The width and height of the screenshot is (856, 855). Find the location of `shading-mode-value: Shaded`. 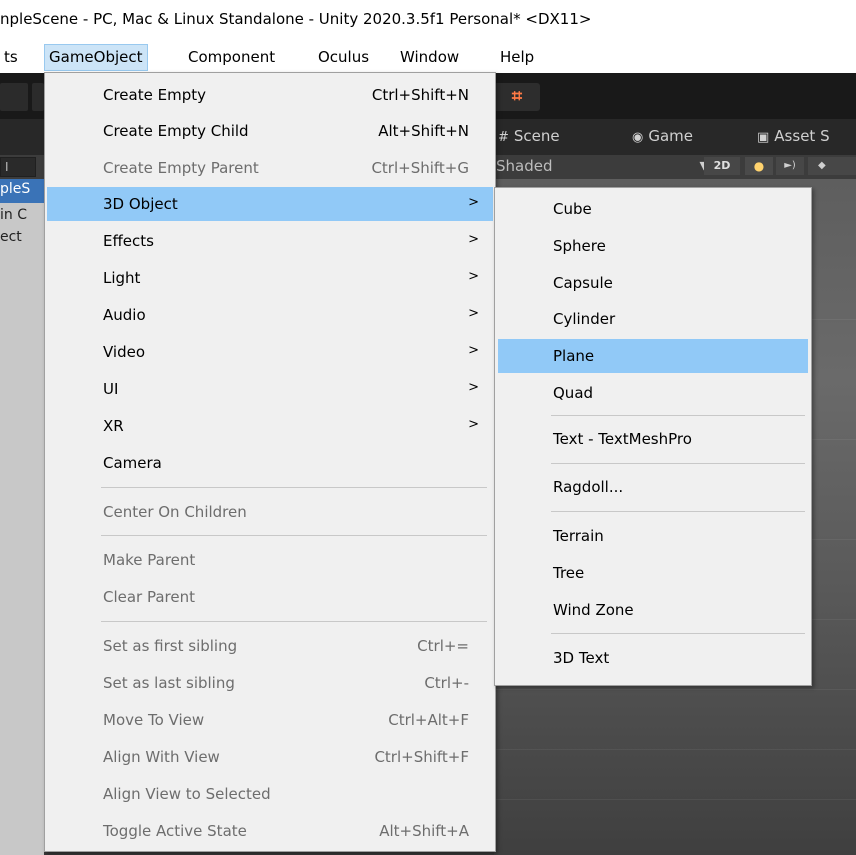

shading-mode-value: Shaded is located at coordinates (524, 166).